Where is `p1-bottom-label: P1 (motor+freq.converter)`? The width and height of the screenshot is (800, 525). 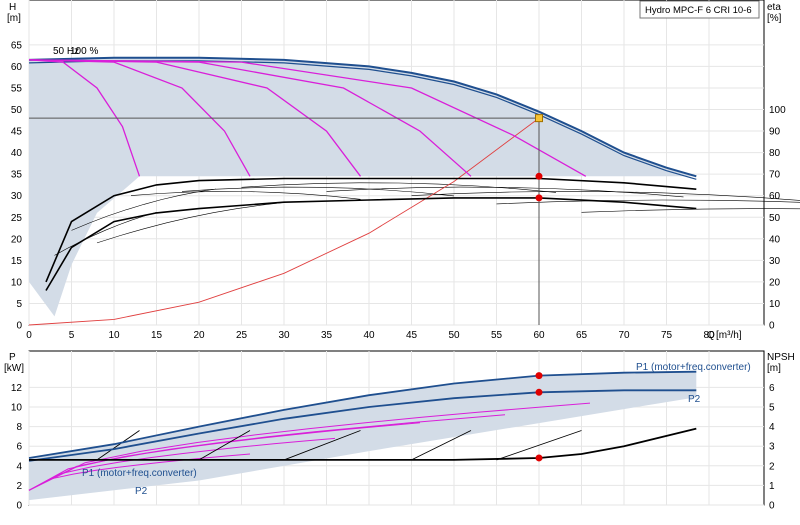
p1-bottom-label: P1 (motor+freq.converter) is located at coordinates (139, 473).